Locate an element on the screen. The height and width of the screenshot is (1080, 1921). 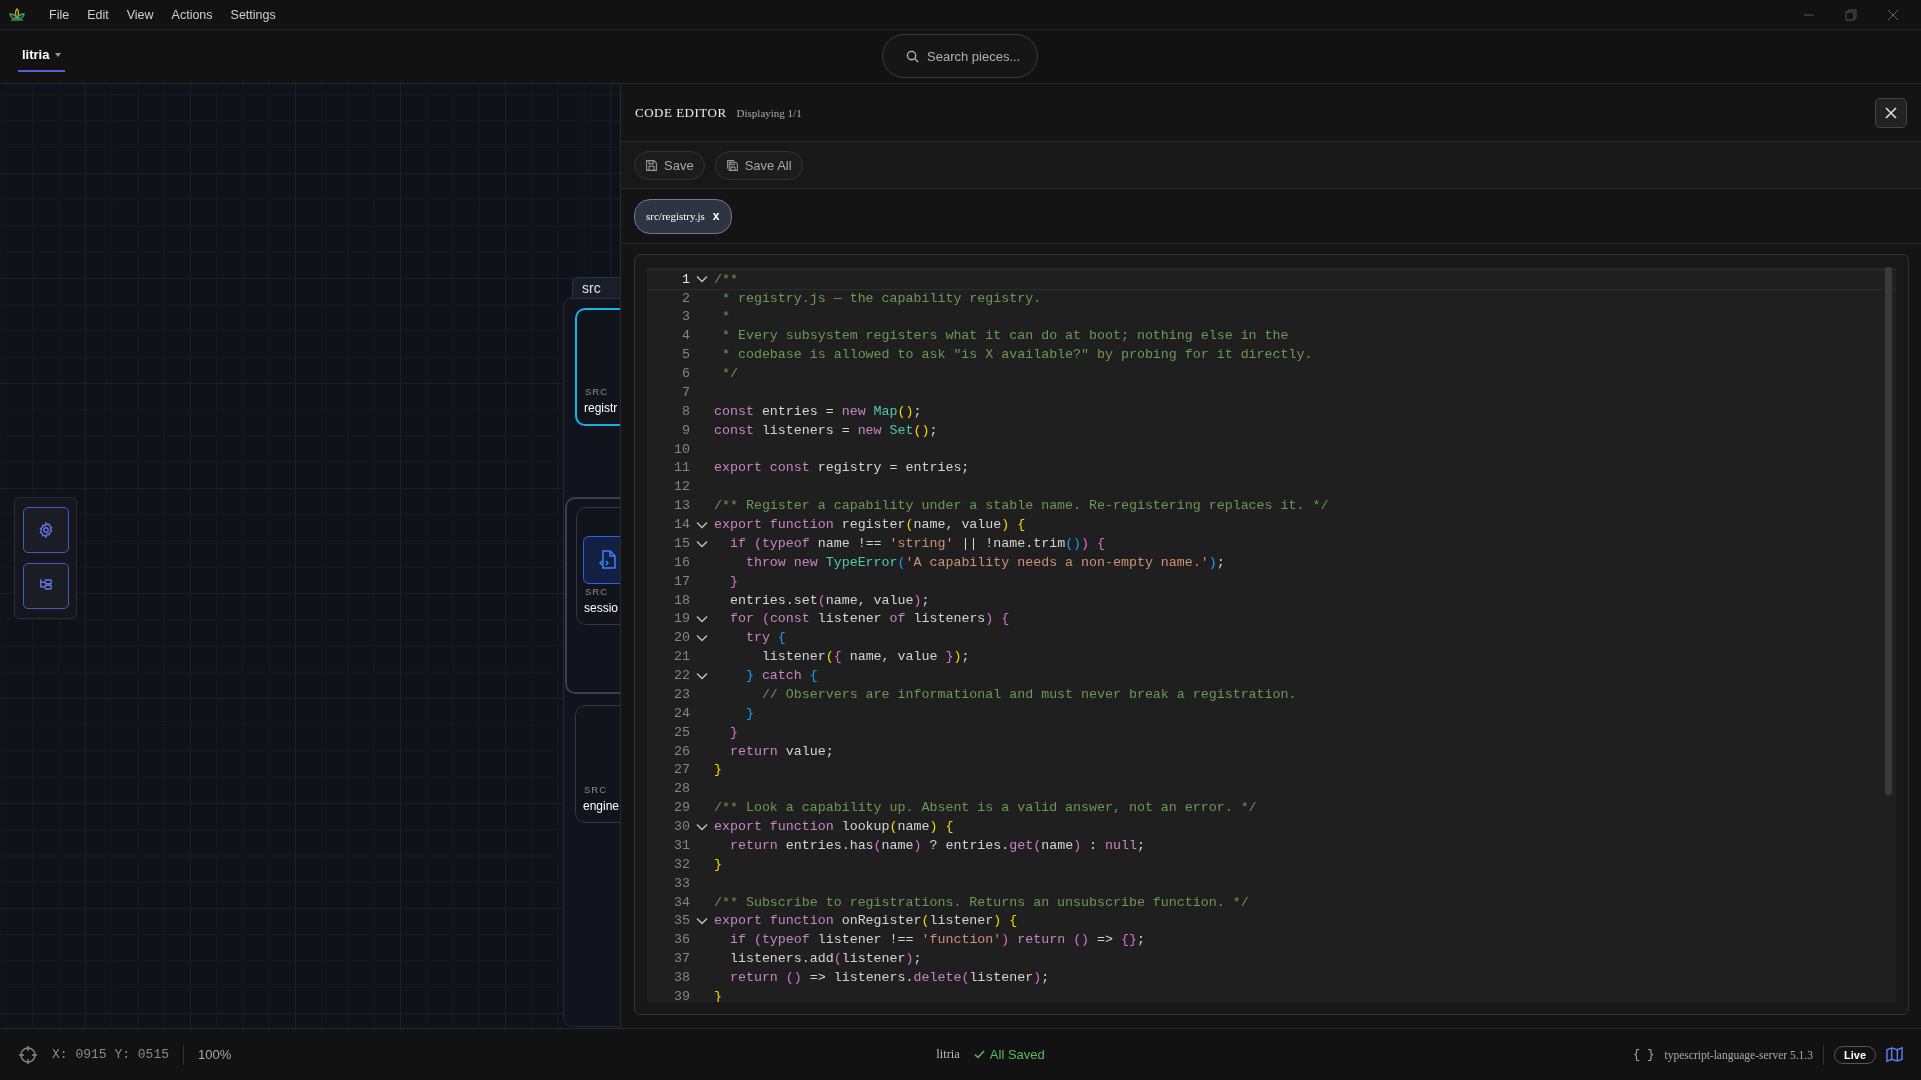
close-button is located at coordinates (1891, 112).